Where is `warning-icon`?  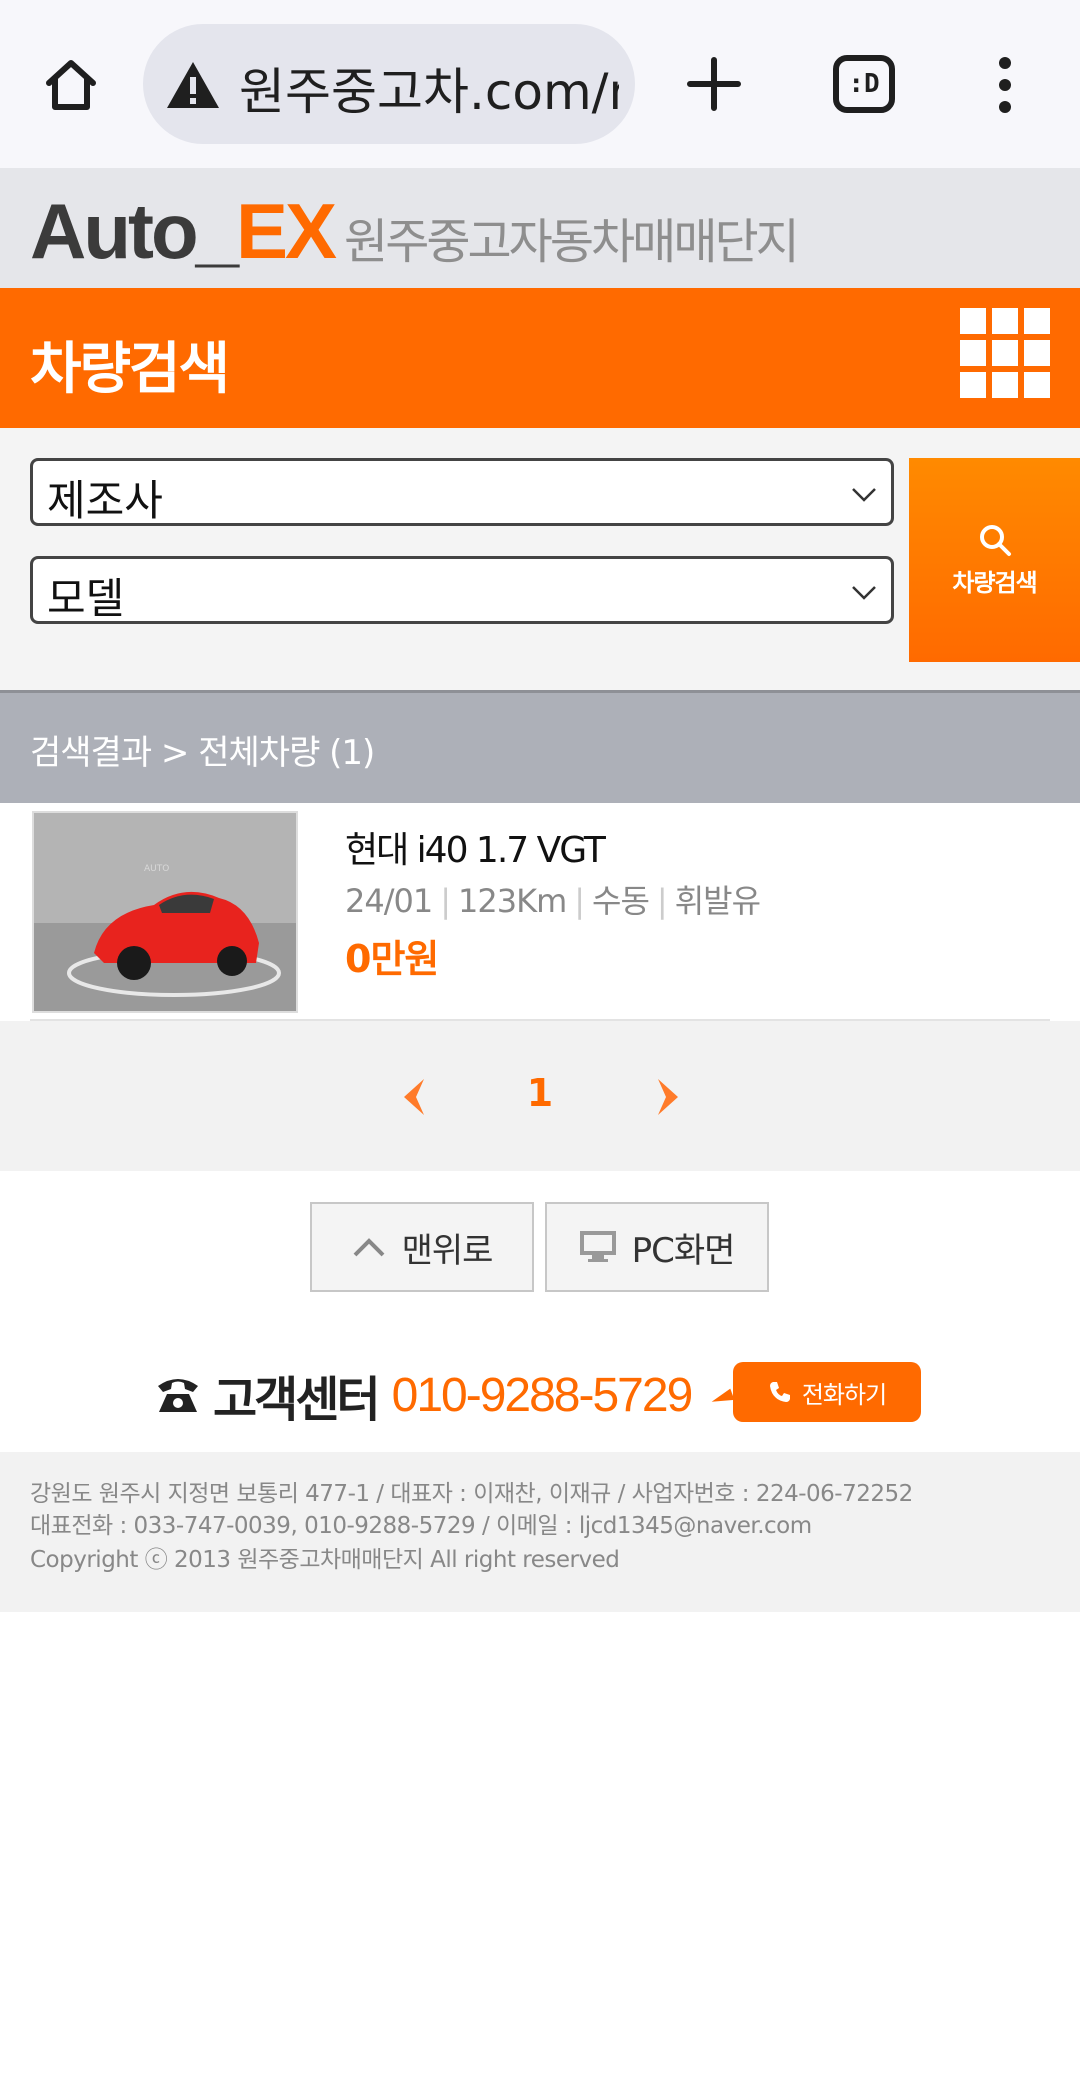
warning-icon is located at coordinates (193, 85).